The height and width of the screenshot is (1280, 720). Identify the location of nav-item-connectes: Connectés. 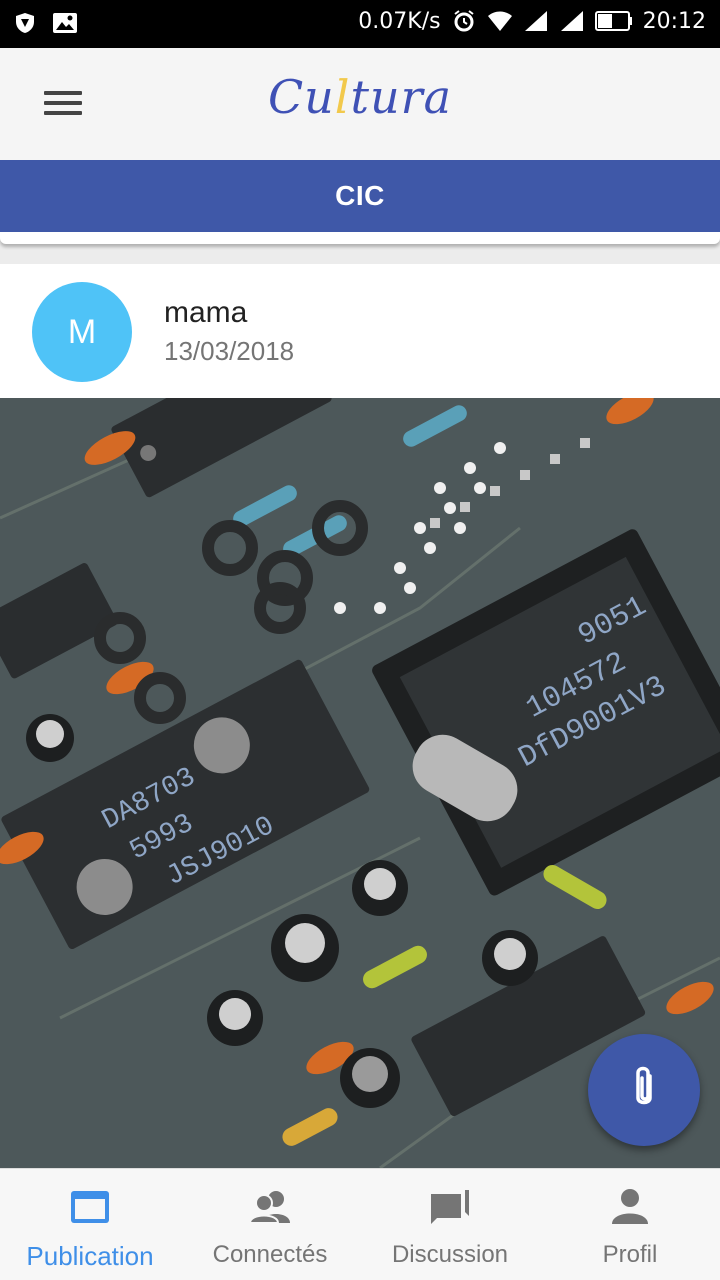
(270, 1224).